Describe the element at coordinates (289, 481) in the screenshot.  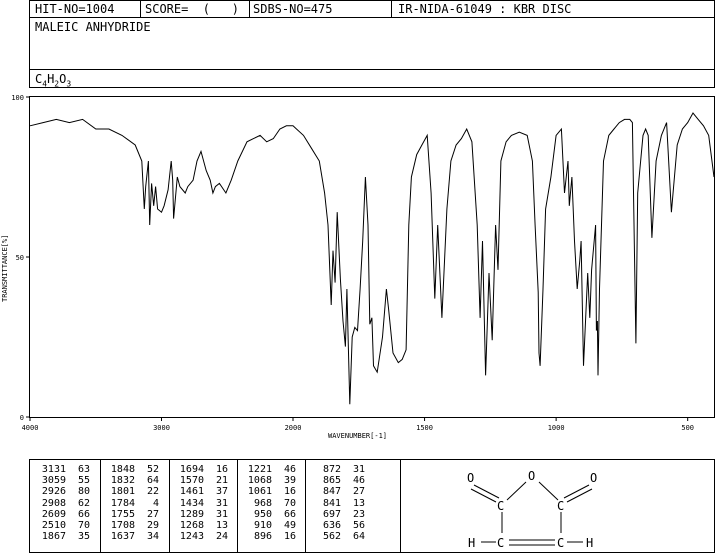
I see `peak-transmittance: 39` at that location.